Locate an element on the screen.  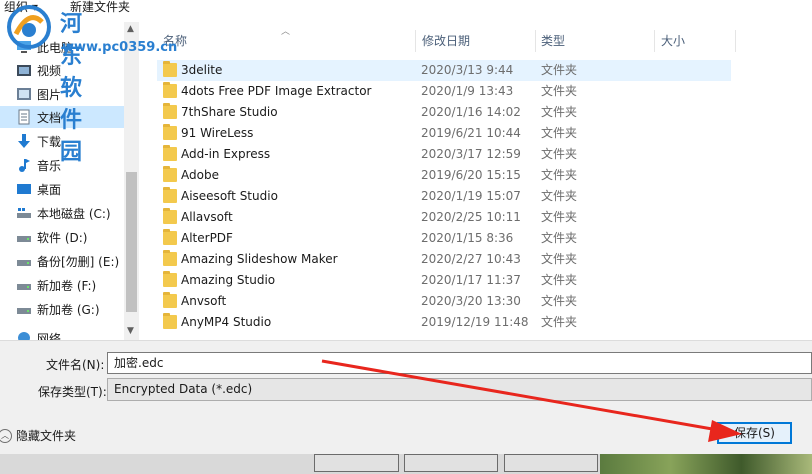
column-size: 大小 is located at coordinates (673, 41).